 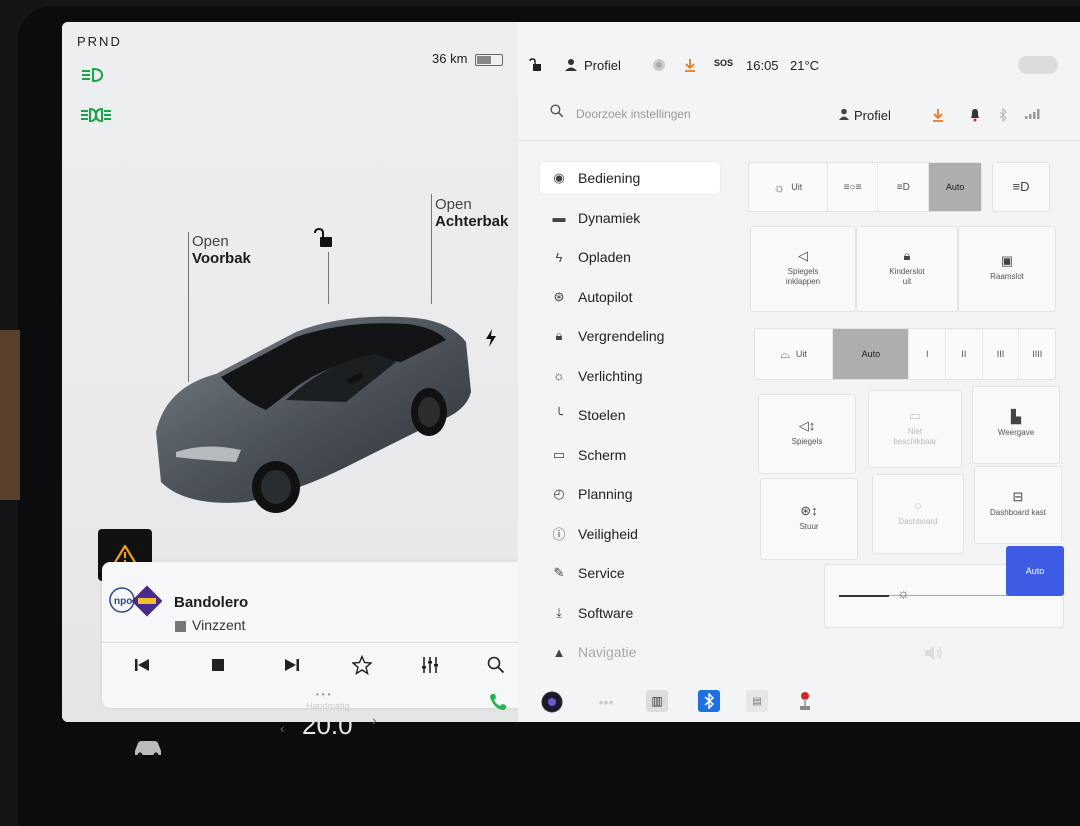 I want to click on lights-off-option: ☼ Uit, so click(x=788, y=187).